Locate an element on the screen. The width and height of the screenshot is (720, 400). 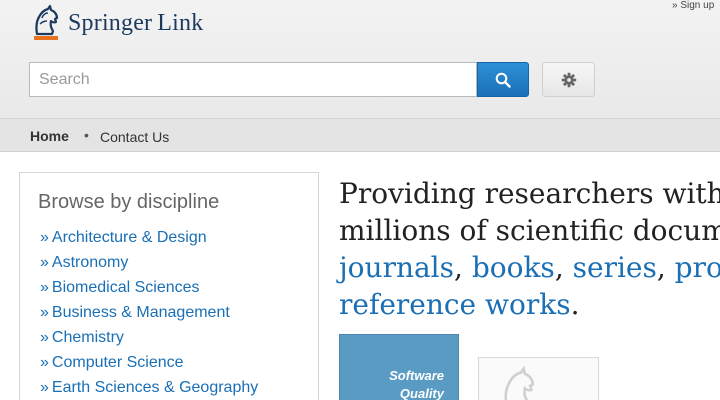
logo-wordmark: Springer Link is located at coordinates (135, 23).